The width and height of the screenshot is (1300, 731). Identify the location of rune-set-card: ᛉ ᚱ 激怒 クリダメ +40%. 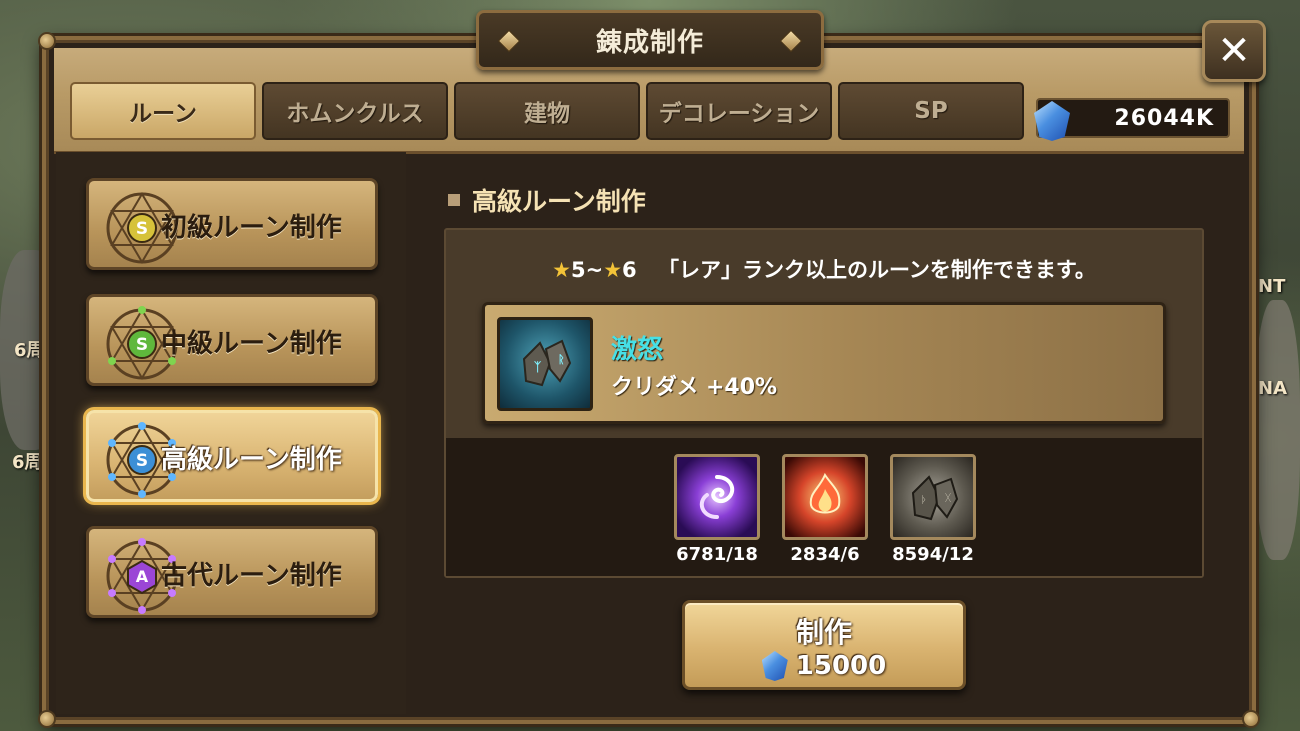
(824, 363).